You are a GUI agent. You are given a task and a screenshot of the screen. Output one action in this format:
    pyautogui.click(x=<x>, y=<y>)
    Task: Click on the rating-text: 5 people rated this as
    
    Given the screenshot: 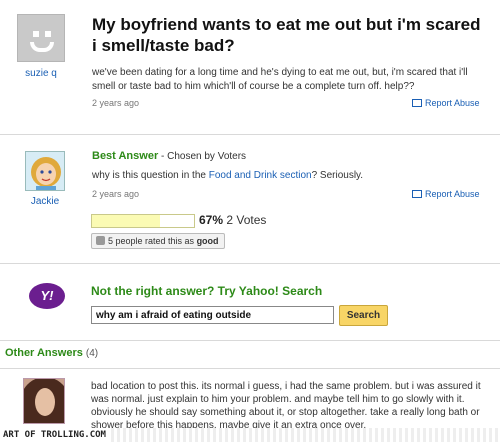 What is the action you would take?
    pyautogui.click(x=152, y=241)
    